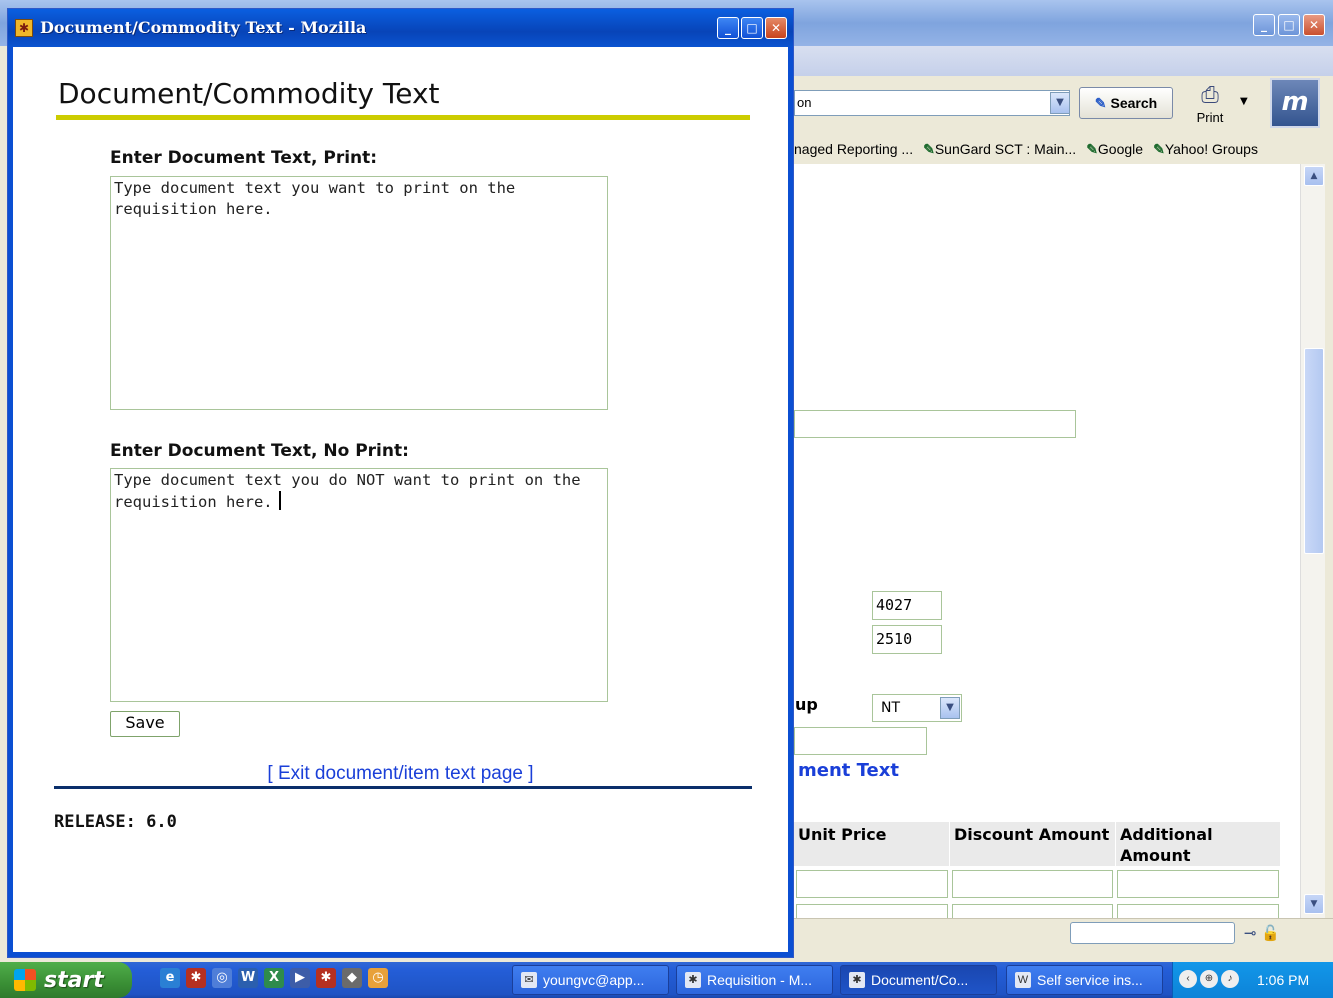 Image resolution: width=1333 pixels, height=998 pixels. What do you see at coordinates (1134, 103) in the screenshot?
I see `search-button-label: Search` at bounding box center [1134, 103].